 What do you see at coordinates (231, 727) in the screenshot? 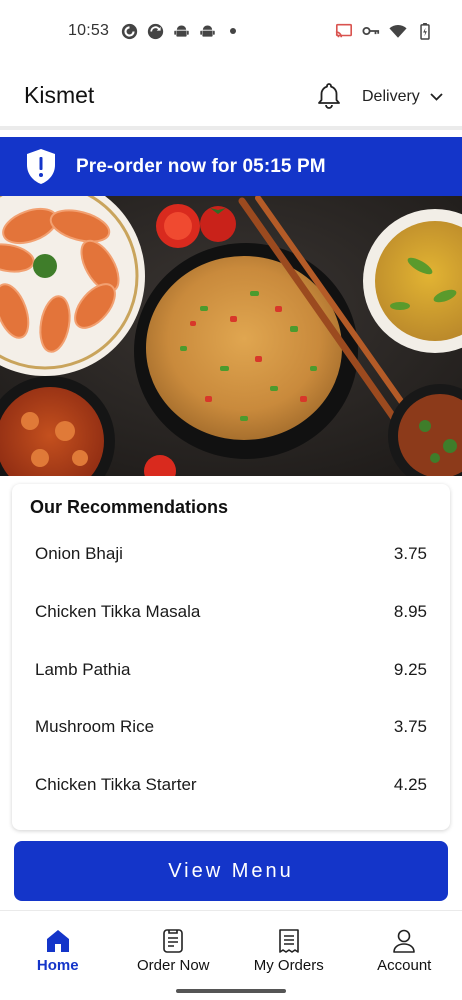
I see `recommendation-item: Mushroom Rice 3.75` at bounding box center [231, 727].